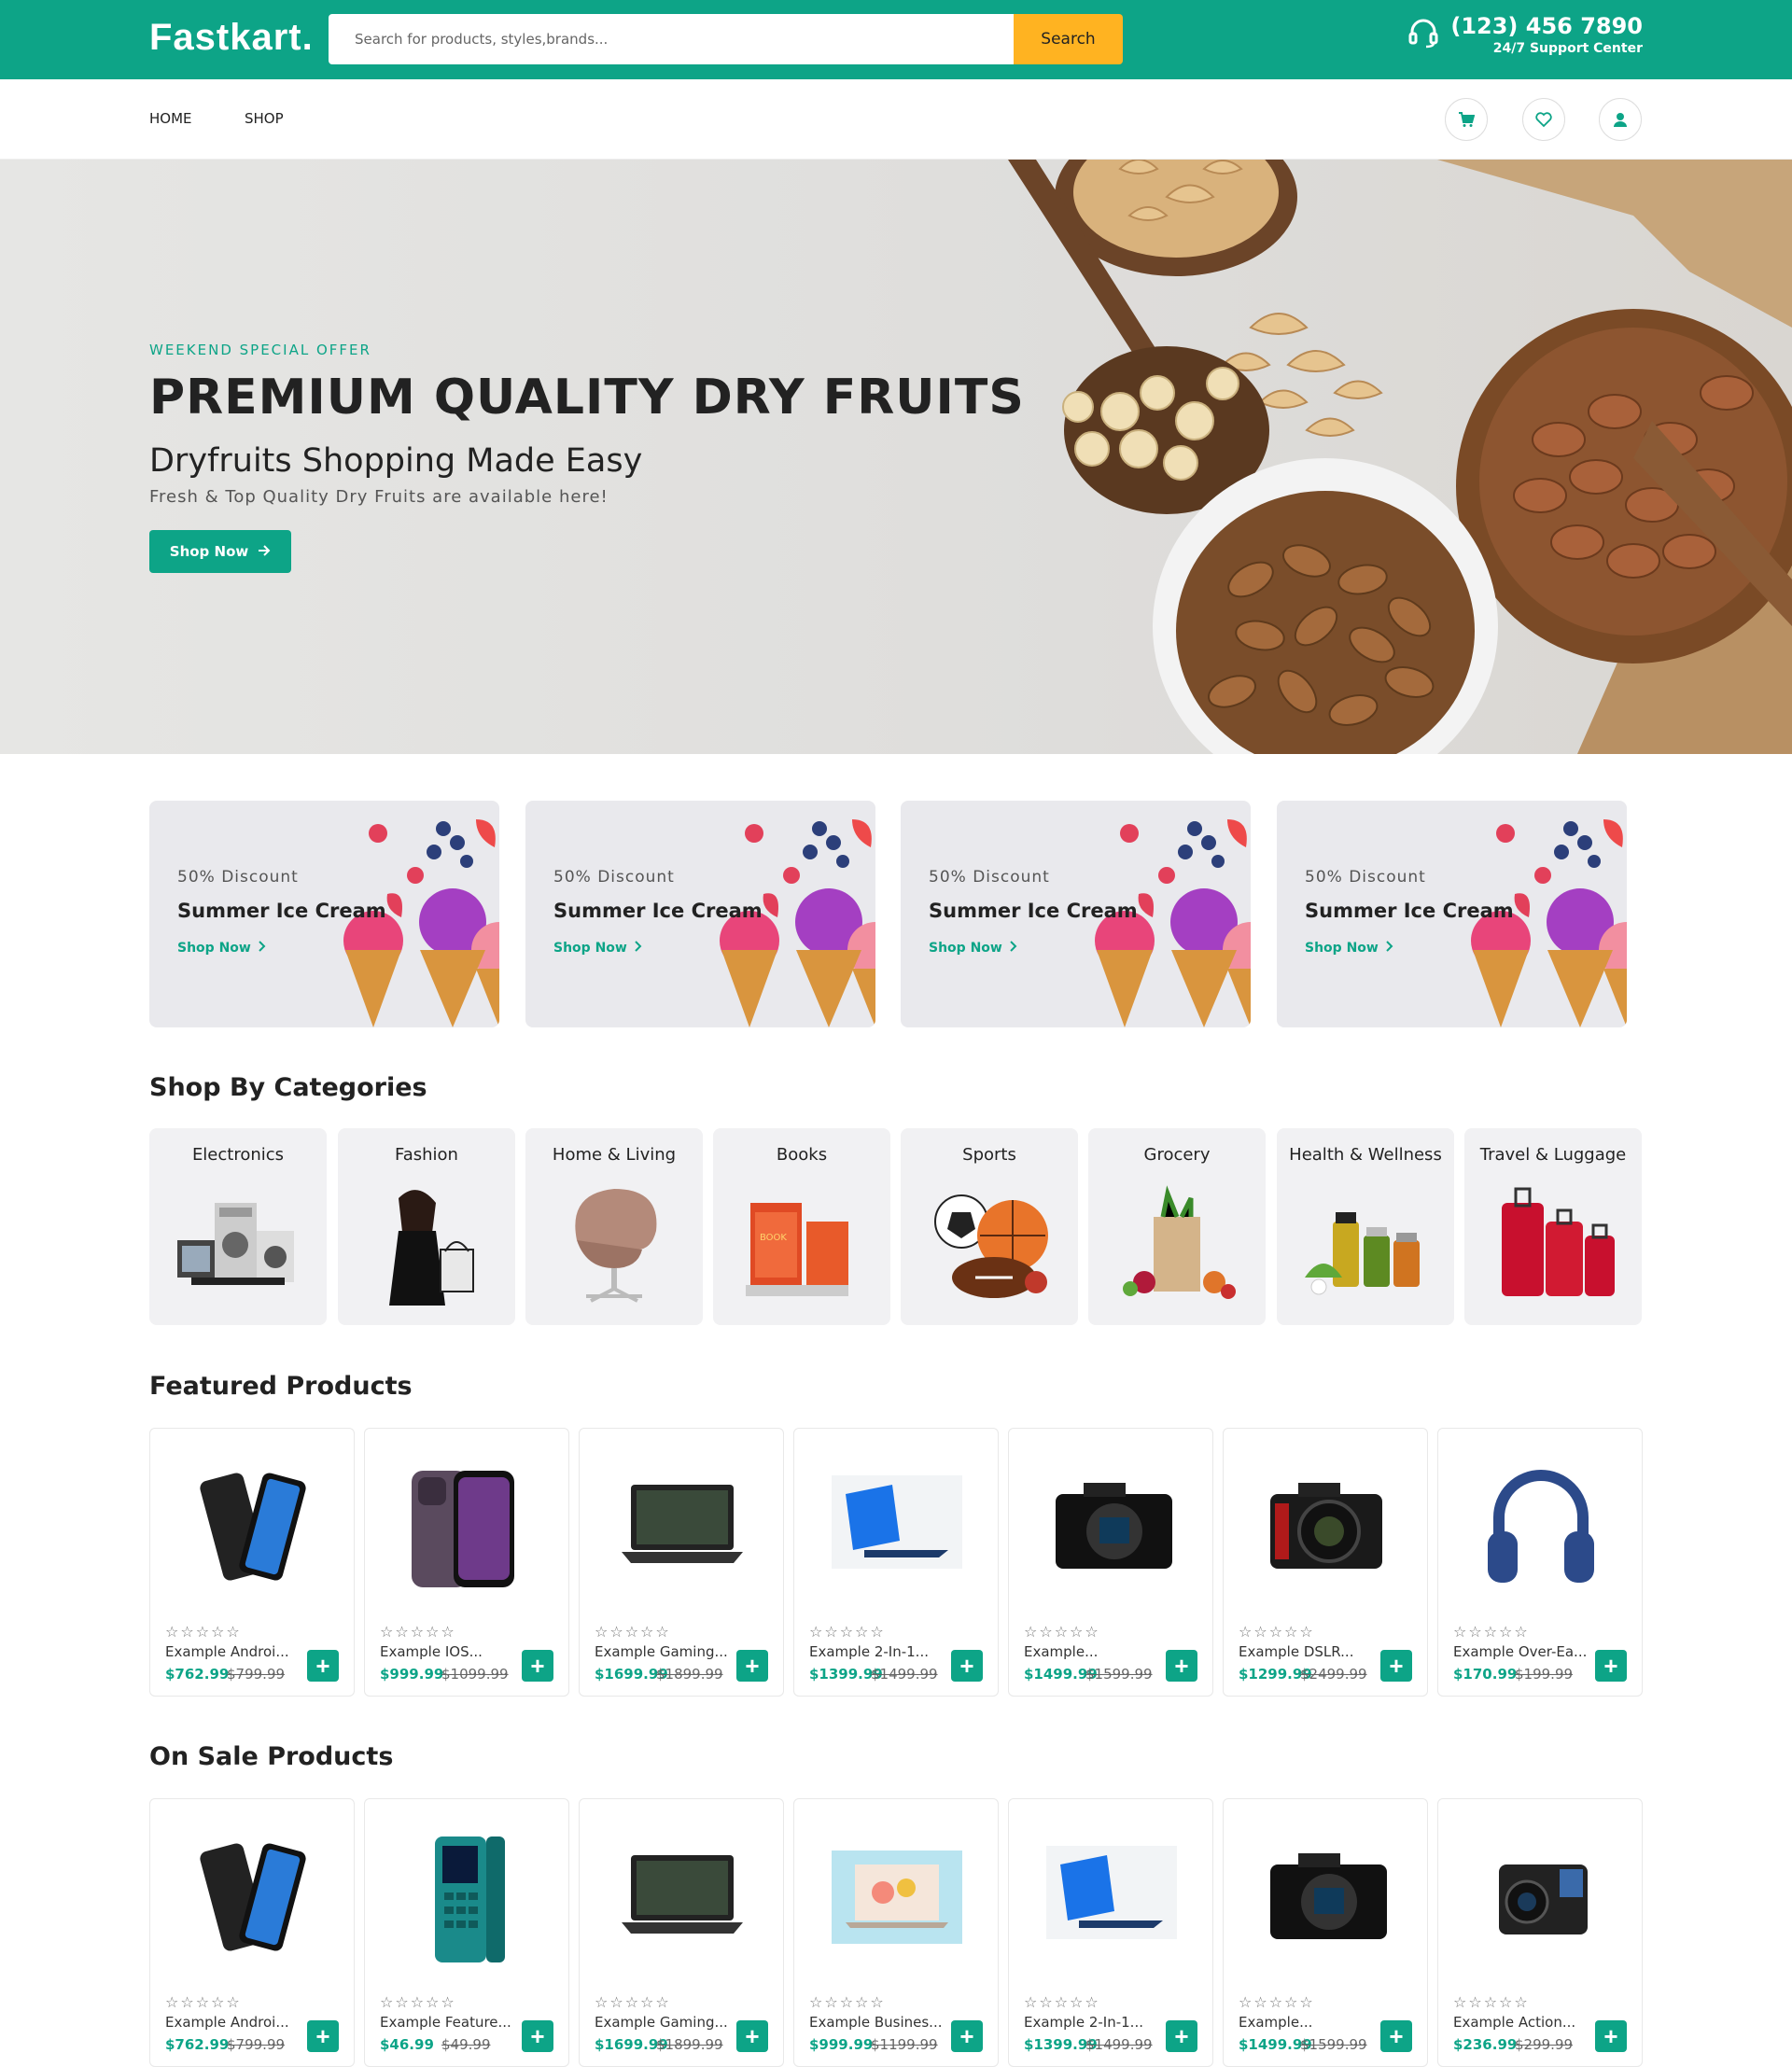 The image size is (1792, 2067). I want to click on search-button: Search, so click(1068, 39).